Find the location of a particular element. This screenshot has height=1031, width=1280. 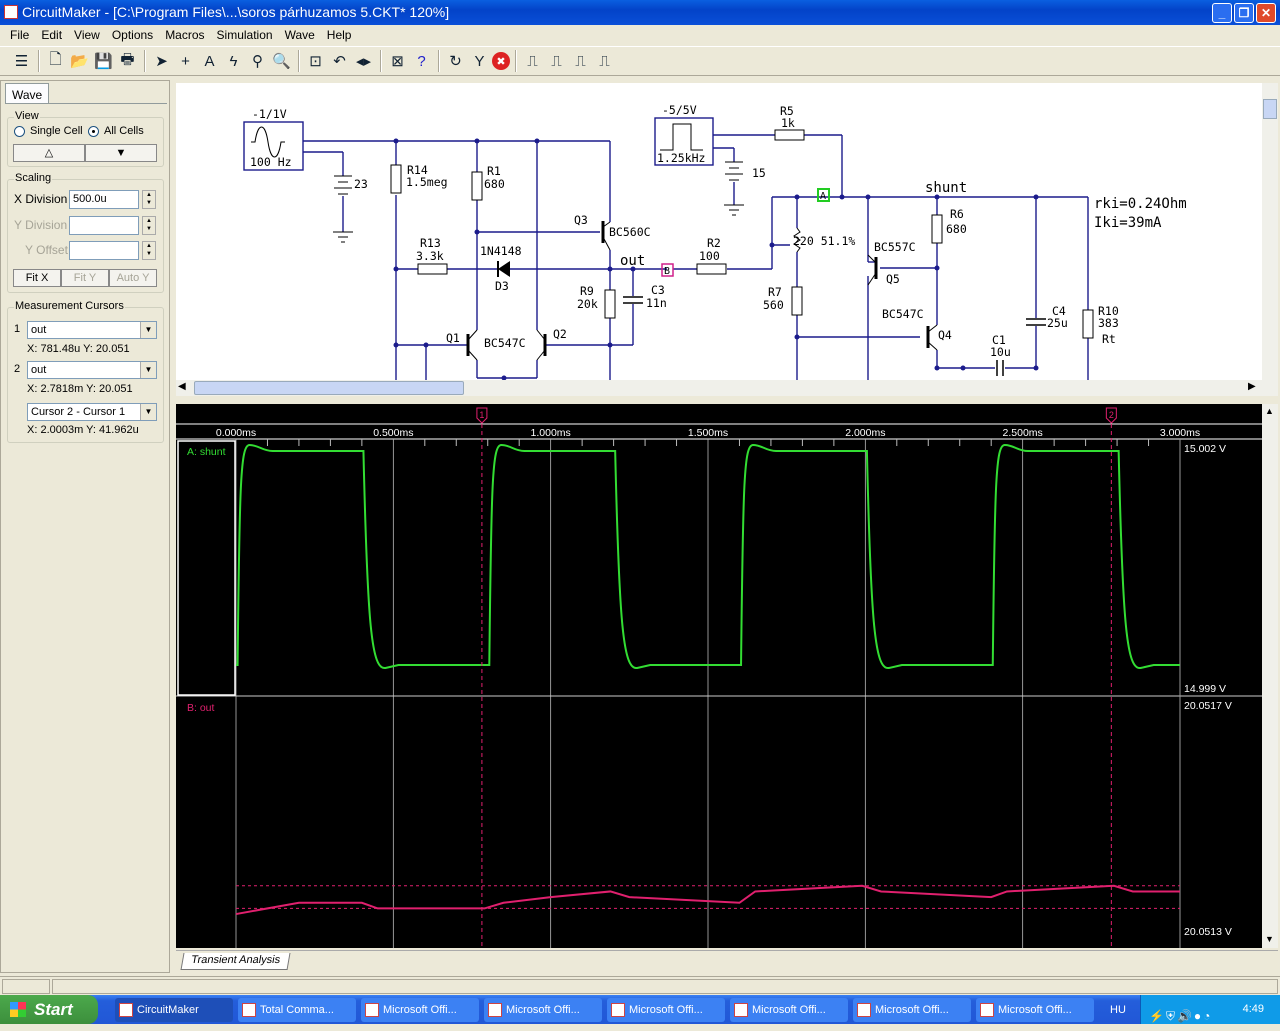

new-icon: 🗋 is located at coordinates (55, 61).